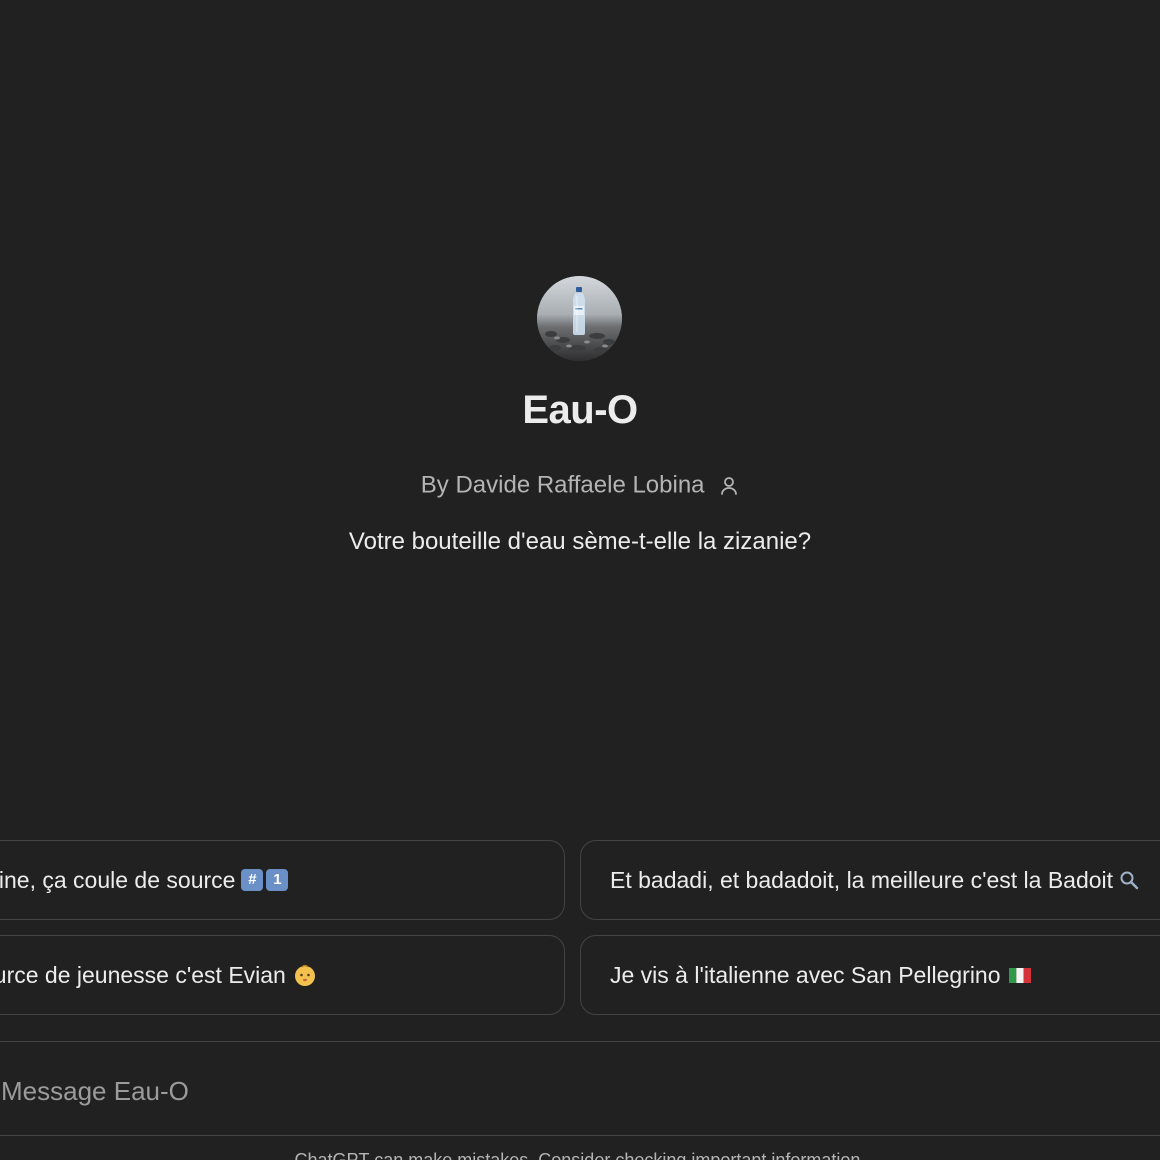 The height and width of the screenshot is (1160, 1160). Describe the element at coordinates (805, 974) in the screenshot. I see `starter-text: Je vis à l'italienne avec San Pellegrino` at that location.